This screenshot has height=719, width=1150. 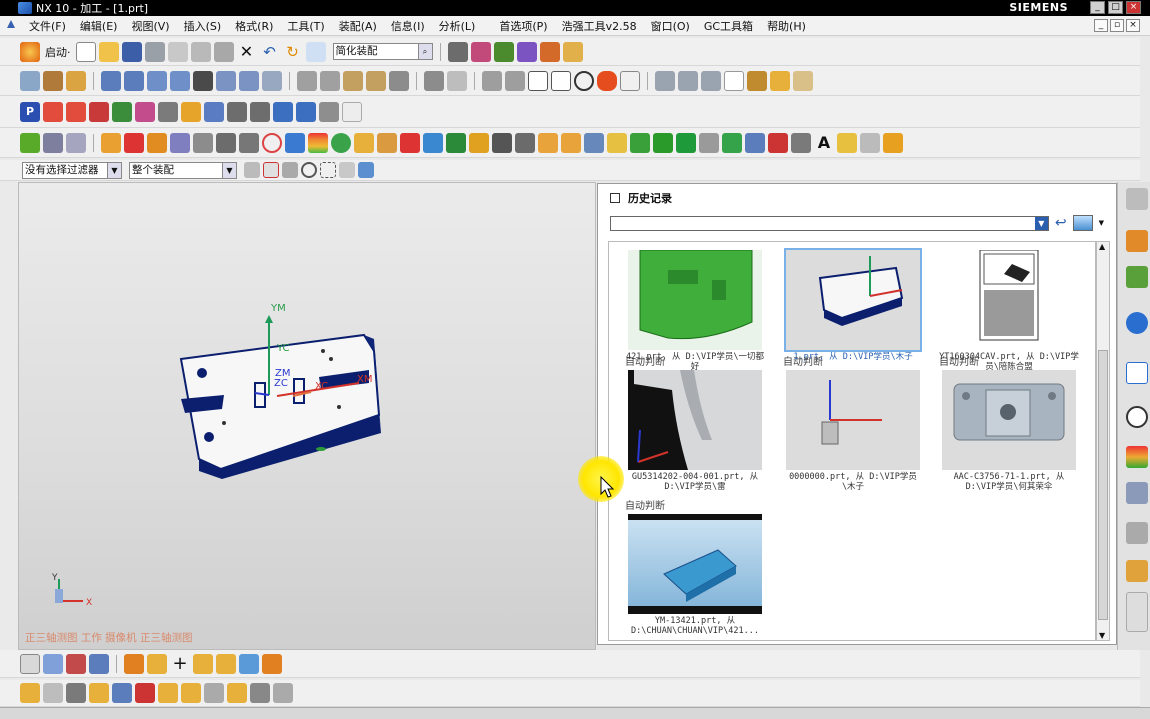 I want to click on assembly-navigator-icon, so click(x=30, y=80).